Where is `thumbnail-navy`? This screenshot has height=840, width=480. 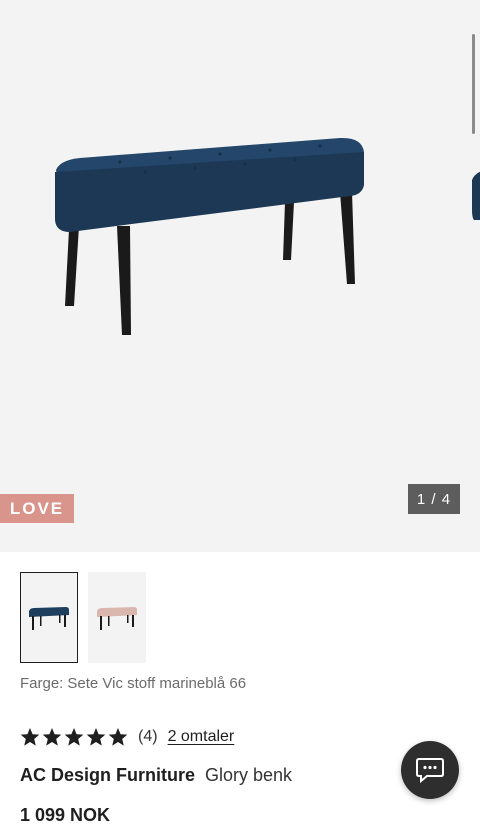 thumbnail-navy is located at coordinates (49, 617).